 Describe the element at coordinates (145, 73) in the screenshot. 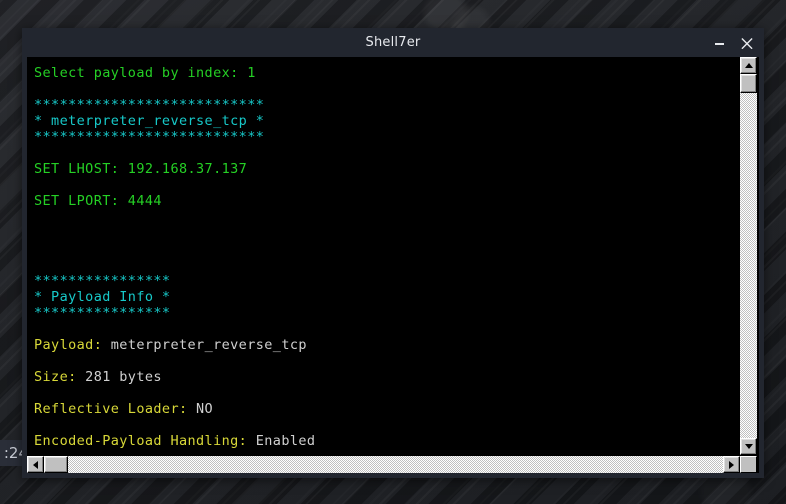

I see `terminal-line-select-payload: Select payload by index: 1` at that location.